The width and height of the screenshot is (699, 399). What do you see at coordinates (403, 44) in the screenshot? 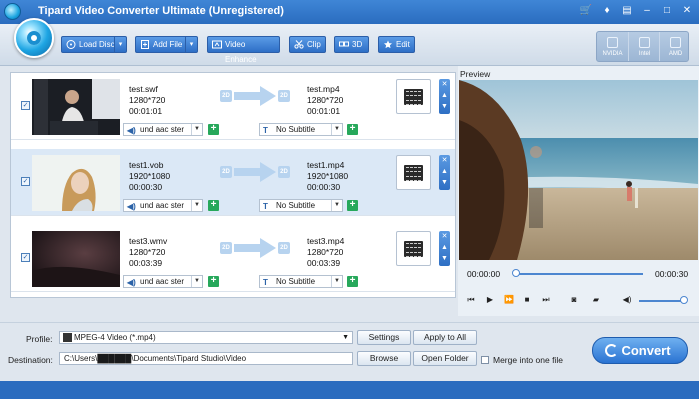
I see `edit-label: Edit` at bounding box center [403, 44].